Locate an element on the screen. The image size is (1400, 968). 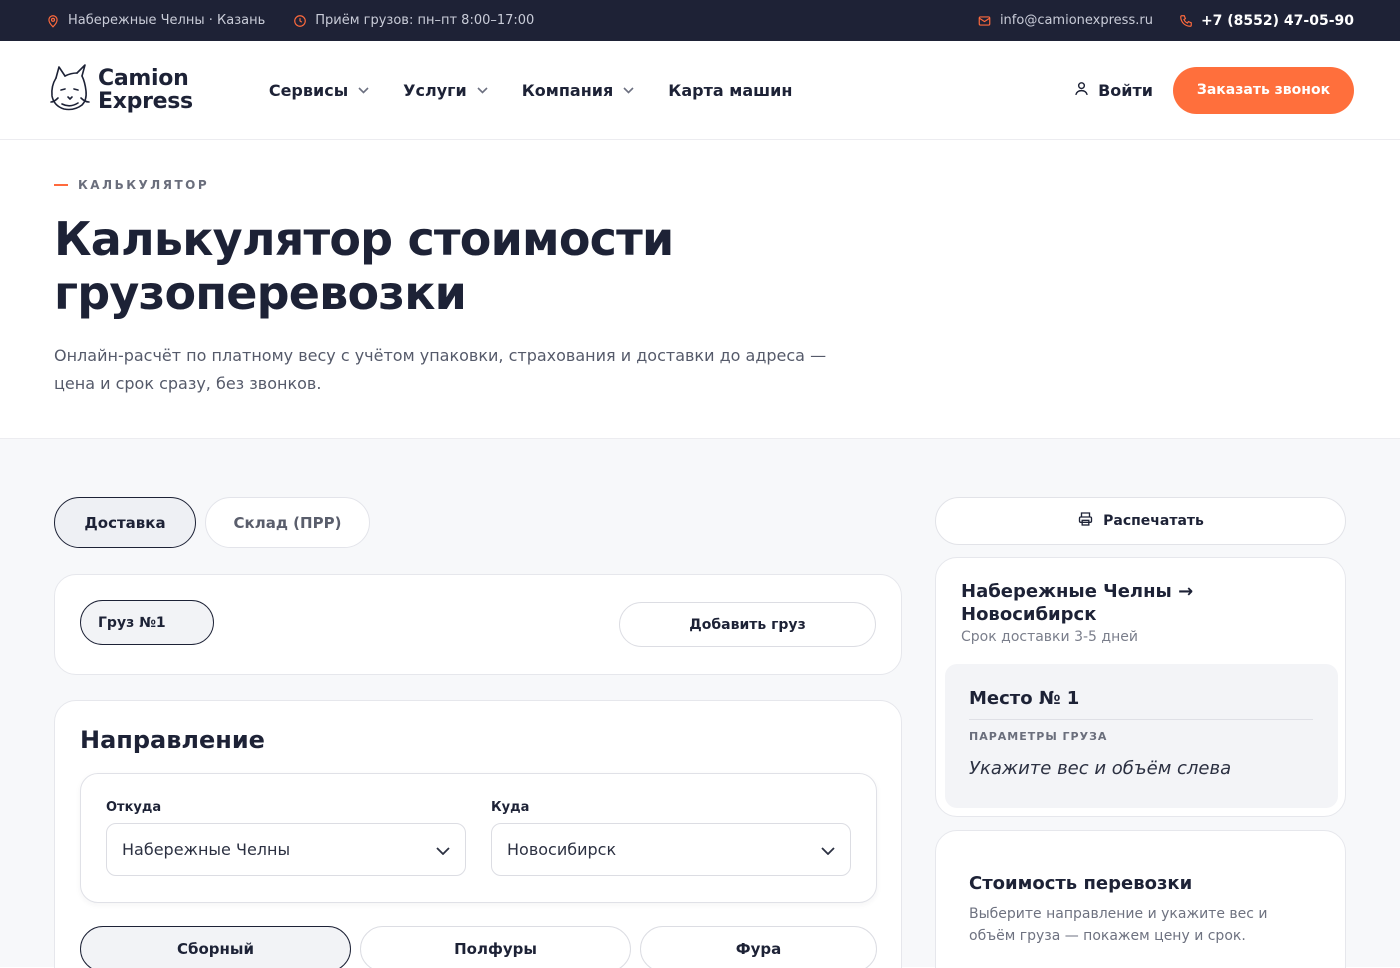
place-title: Место № 1 is located at coordinates (1024, 698).